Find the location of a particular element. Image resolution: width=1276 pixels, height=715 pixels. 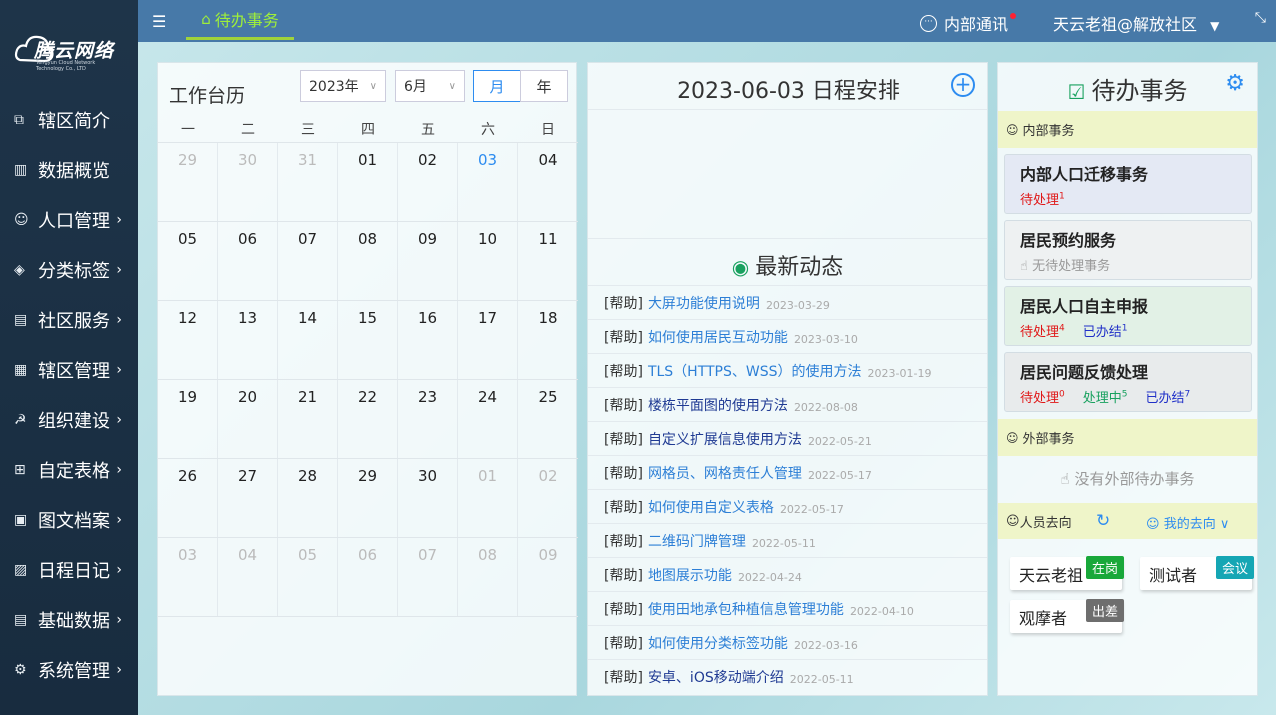

menu-toggle-icon: ☰ is located at coordinates (159, 21).